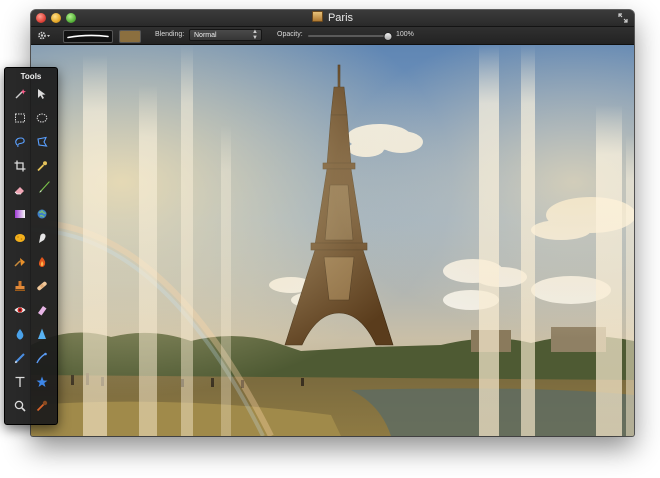 This screenshot has height=478, width=660. What do you see at coordinates (225, 35) in the screenshot?
I see `blending-select: Normal ▲ ▼` at bounding box center [225, 35].